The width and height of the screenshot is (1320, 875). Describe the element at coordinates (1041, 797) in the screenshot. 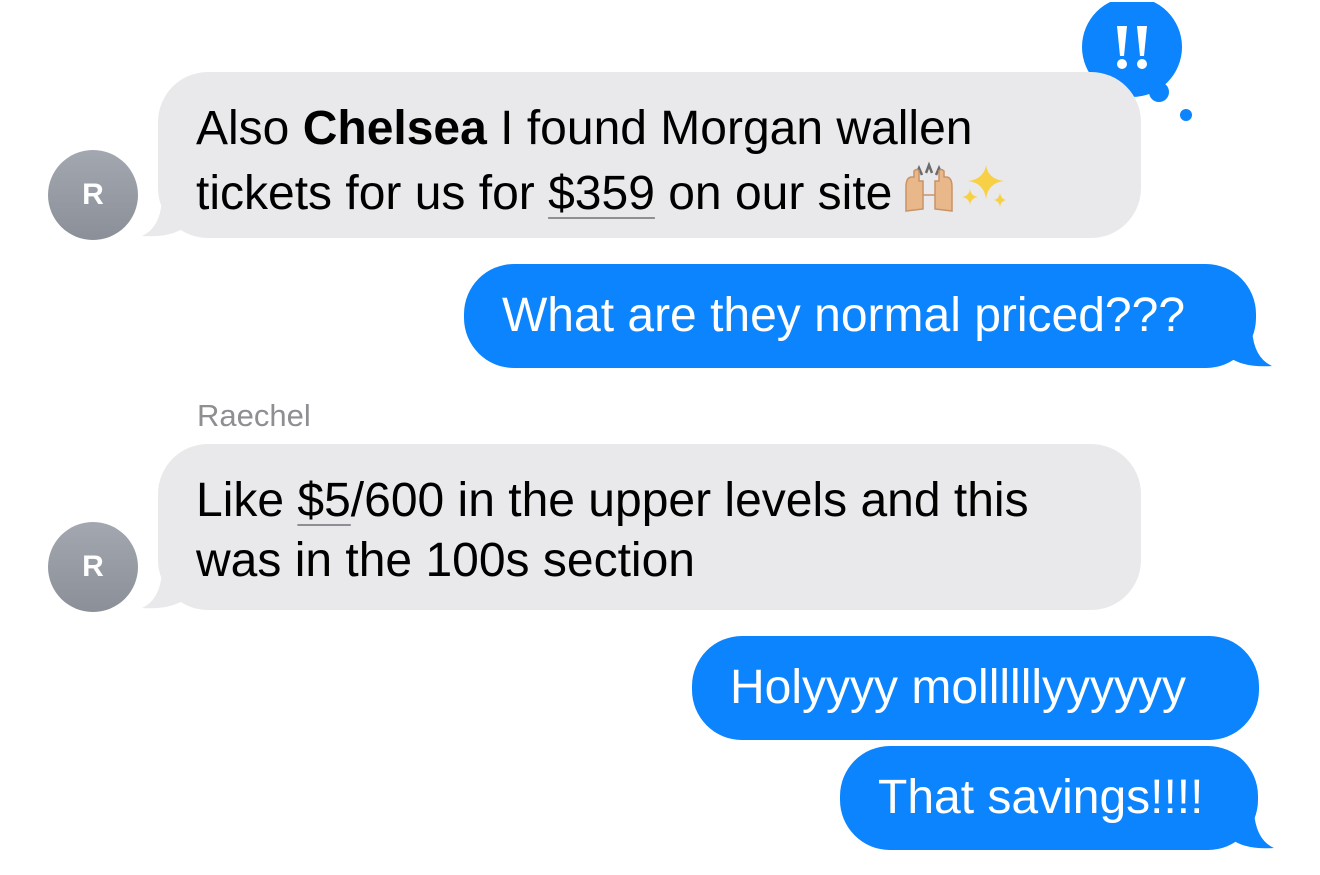

I see `message-text: That savings!!!!` at that location.